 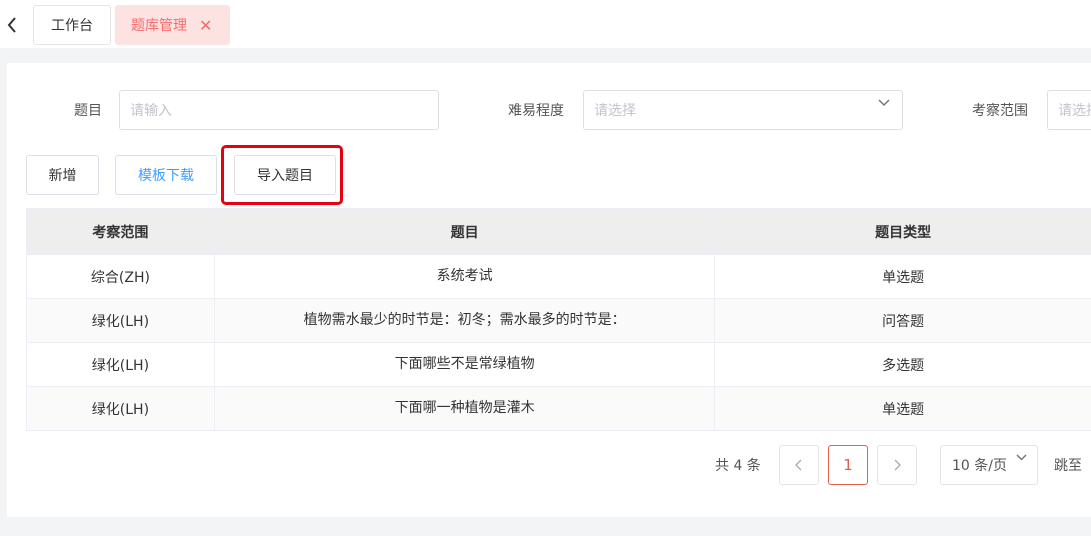 I want to click on table-row: 绿化(LH) 下面哪些不是常绿植物 多选题, so click(x=559, y=365).